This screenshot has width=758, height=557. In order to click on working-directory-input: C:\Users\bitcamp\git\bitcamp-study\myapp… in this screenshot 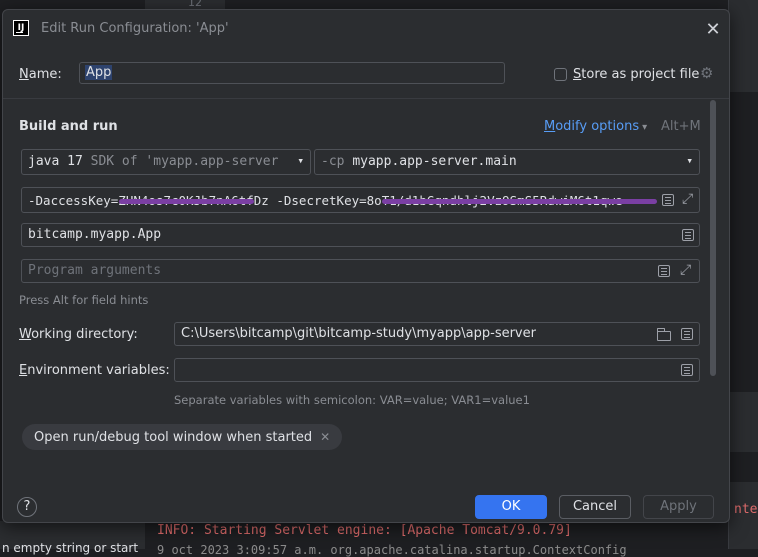, I will do `click(437, 334)`.